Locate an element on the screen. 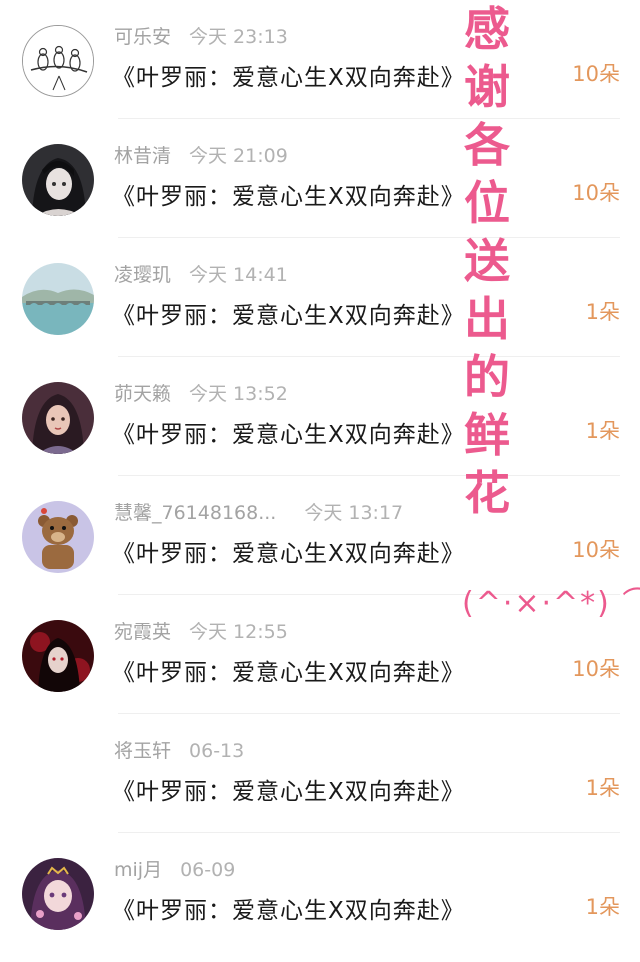 The height and width of the screenshot is (962, 640). sender-name: 茆天籁 is located at coordinates (142, 394).